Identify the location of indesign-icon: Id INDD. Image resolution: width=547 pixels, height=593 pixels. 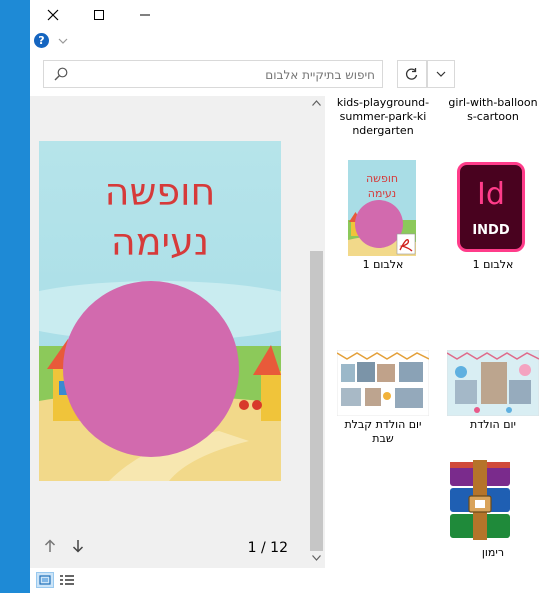
(491, 207).